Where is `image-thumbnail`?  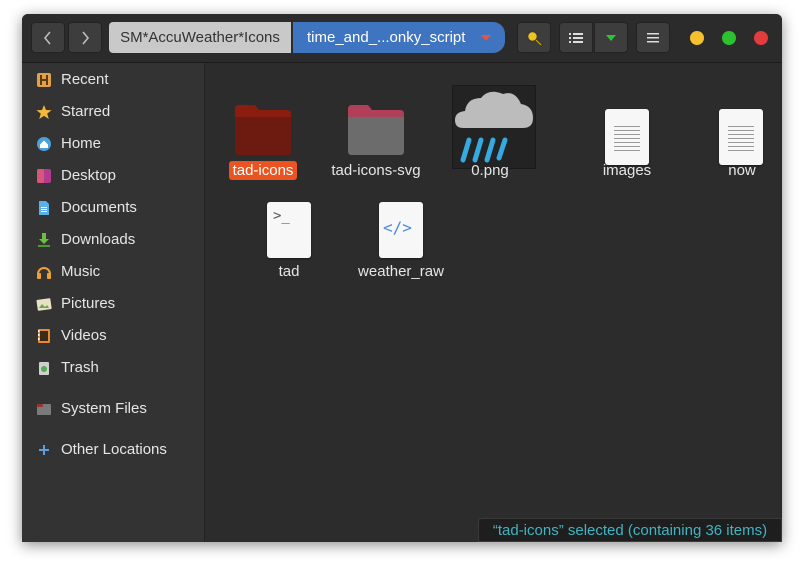
image-thumbnail is located at coordinates (494, 127).